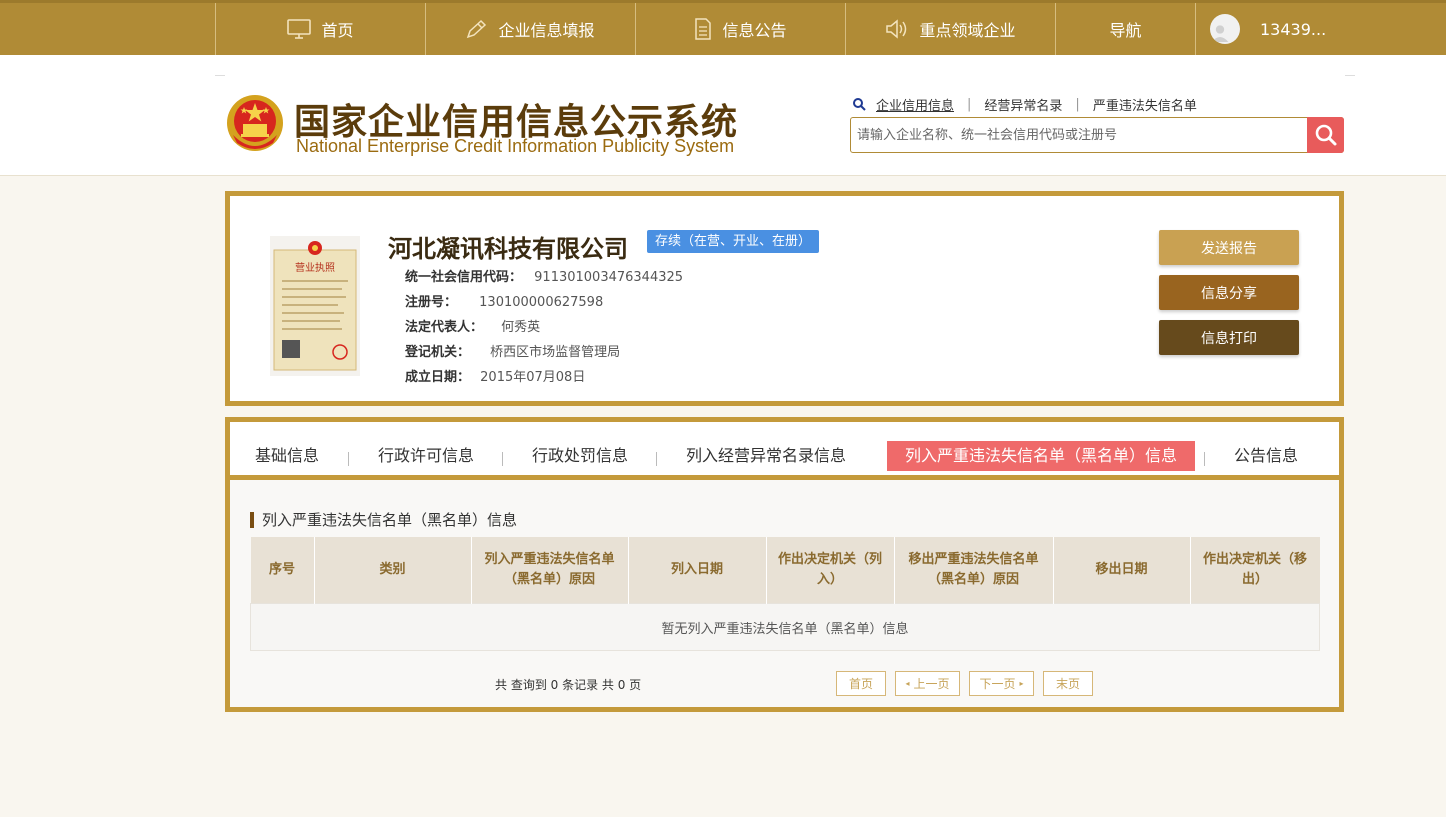 The width and height of the screenshot is (1446, 817). I want to click on info-credit-code-value: 911301003476344325, so click(609, 277).